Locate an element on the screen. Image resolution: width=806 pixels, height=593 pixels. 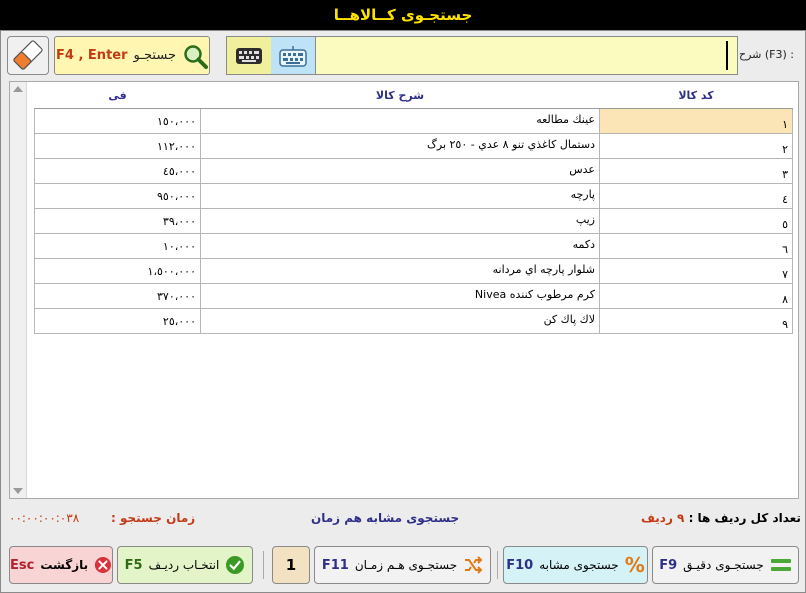
cell-description: عينك مطالعه is located at coordinates (400, 121).